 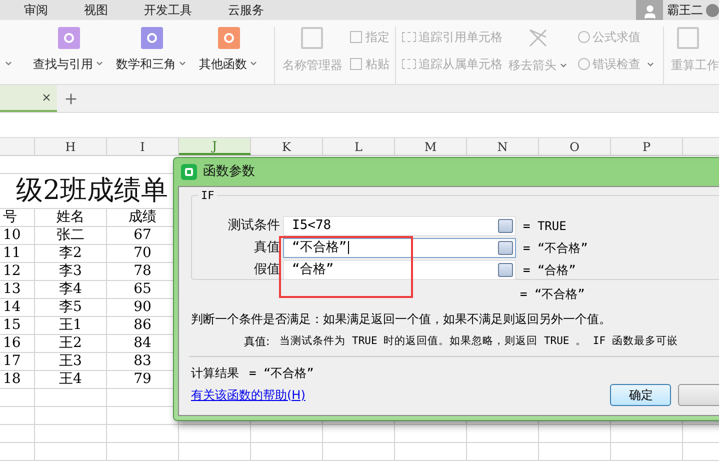 I want to click on table-cell: 王4, so click(x=71, y=379).